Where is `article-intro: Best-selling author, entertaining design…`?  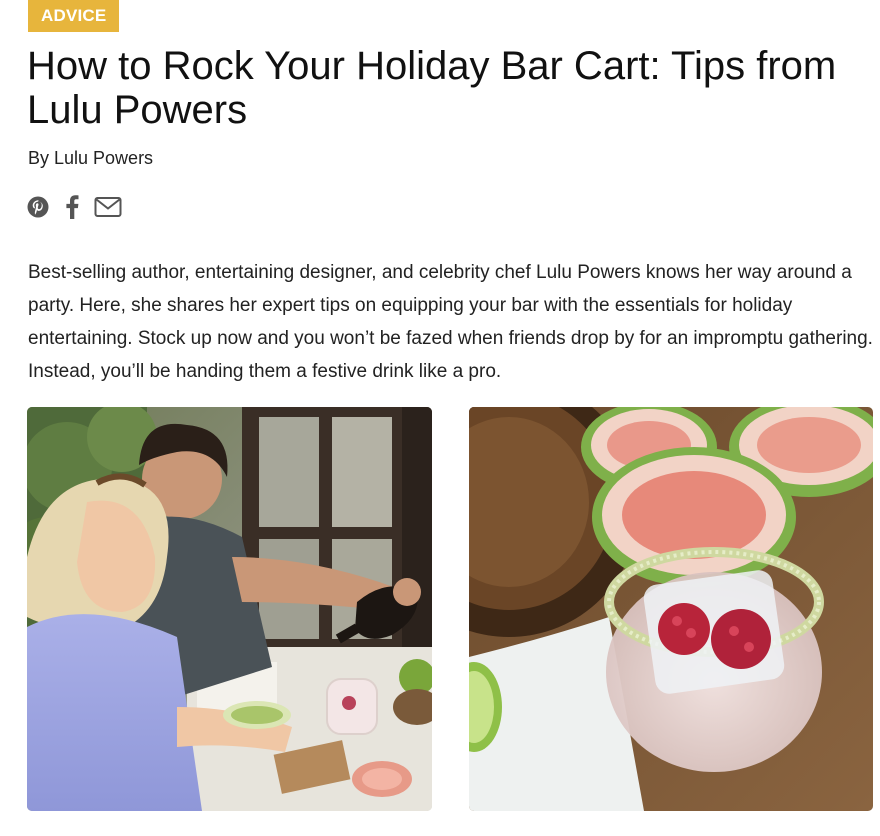
article-intro: Best-selling author, entertaining design… is located at coordinates (450, 322).